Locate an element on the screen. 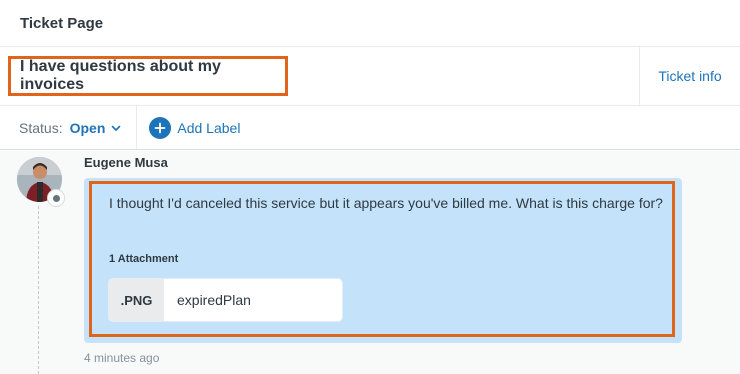 The height and width of the screenshot is (374, 740). ticket-subject-highlight: I have questions about my invoices is located at coordinates (148, 76).